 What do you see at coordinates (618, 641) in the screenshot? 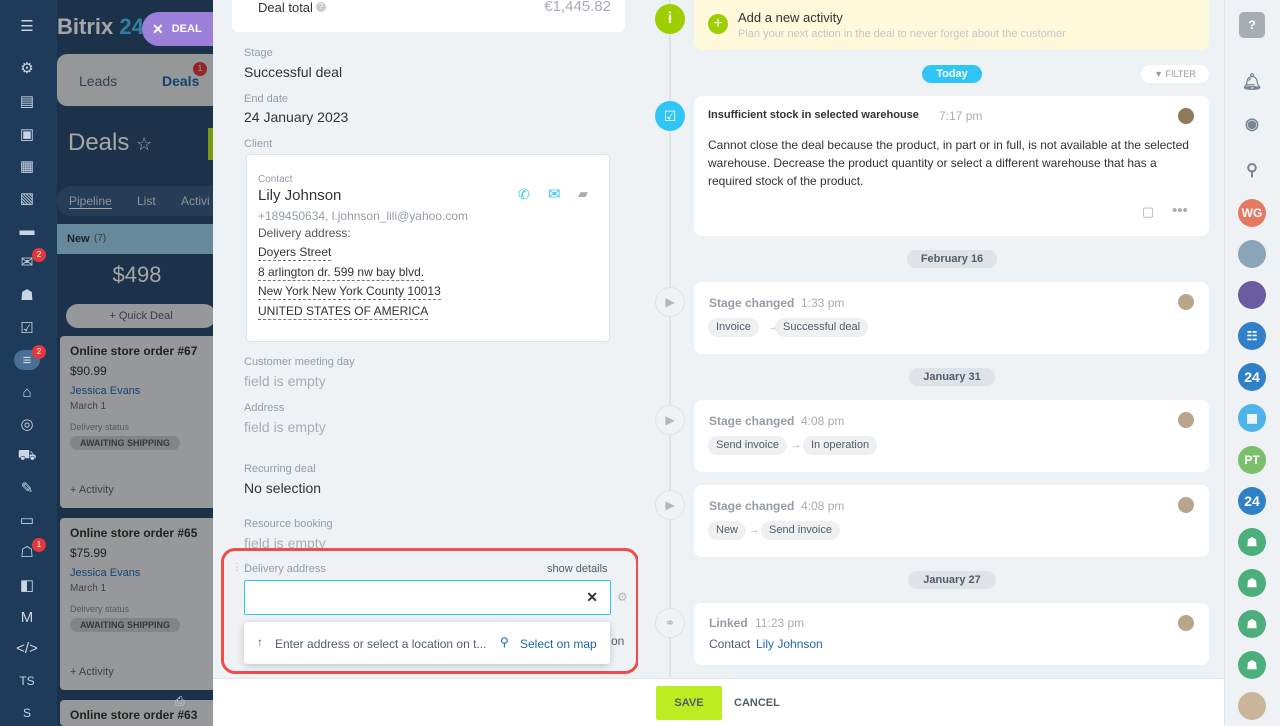
I see `behind-text: on` at bounding box center [618, 641].